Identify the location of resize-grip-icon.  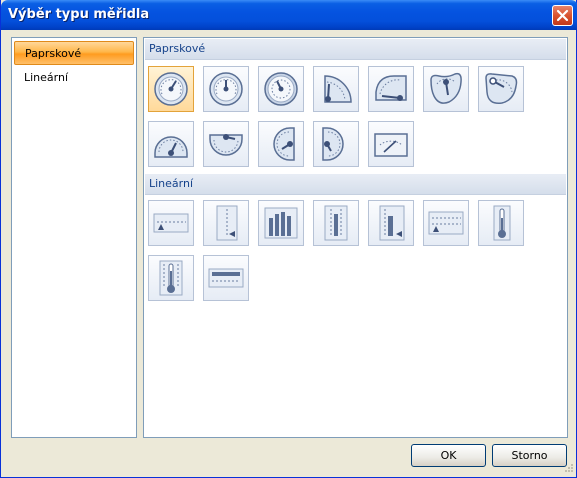
(568, 469).